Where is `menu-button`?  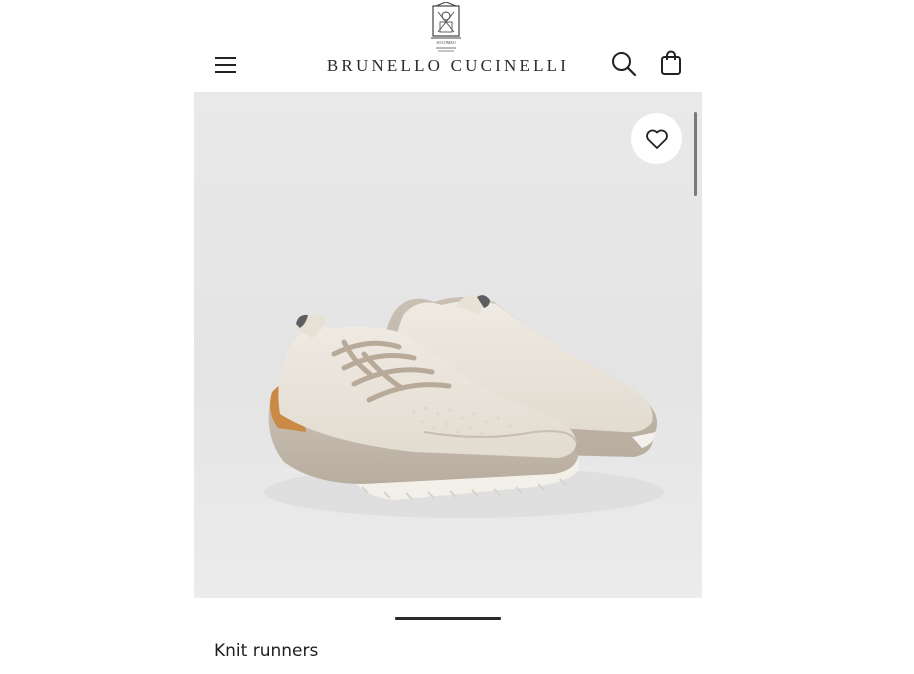
menu-button is located at coordinates (226, 65).